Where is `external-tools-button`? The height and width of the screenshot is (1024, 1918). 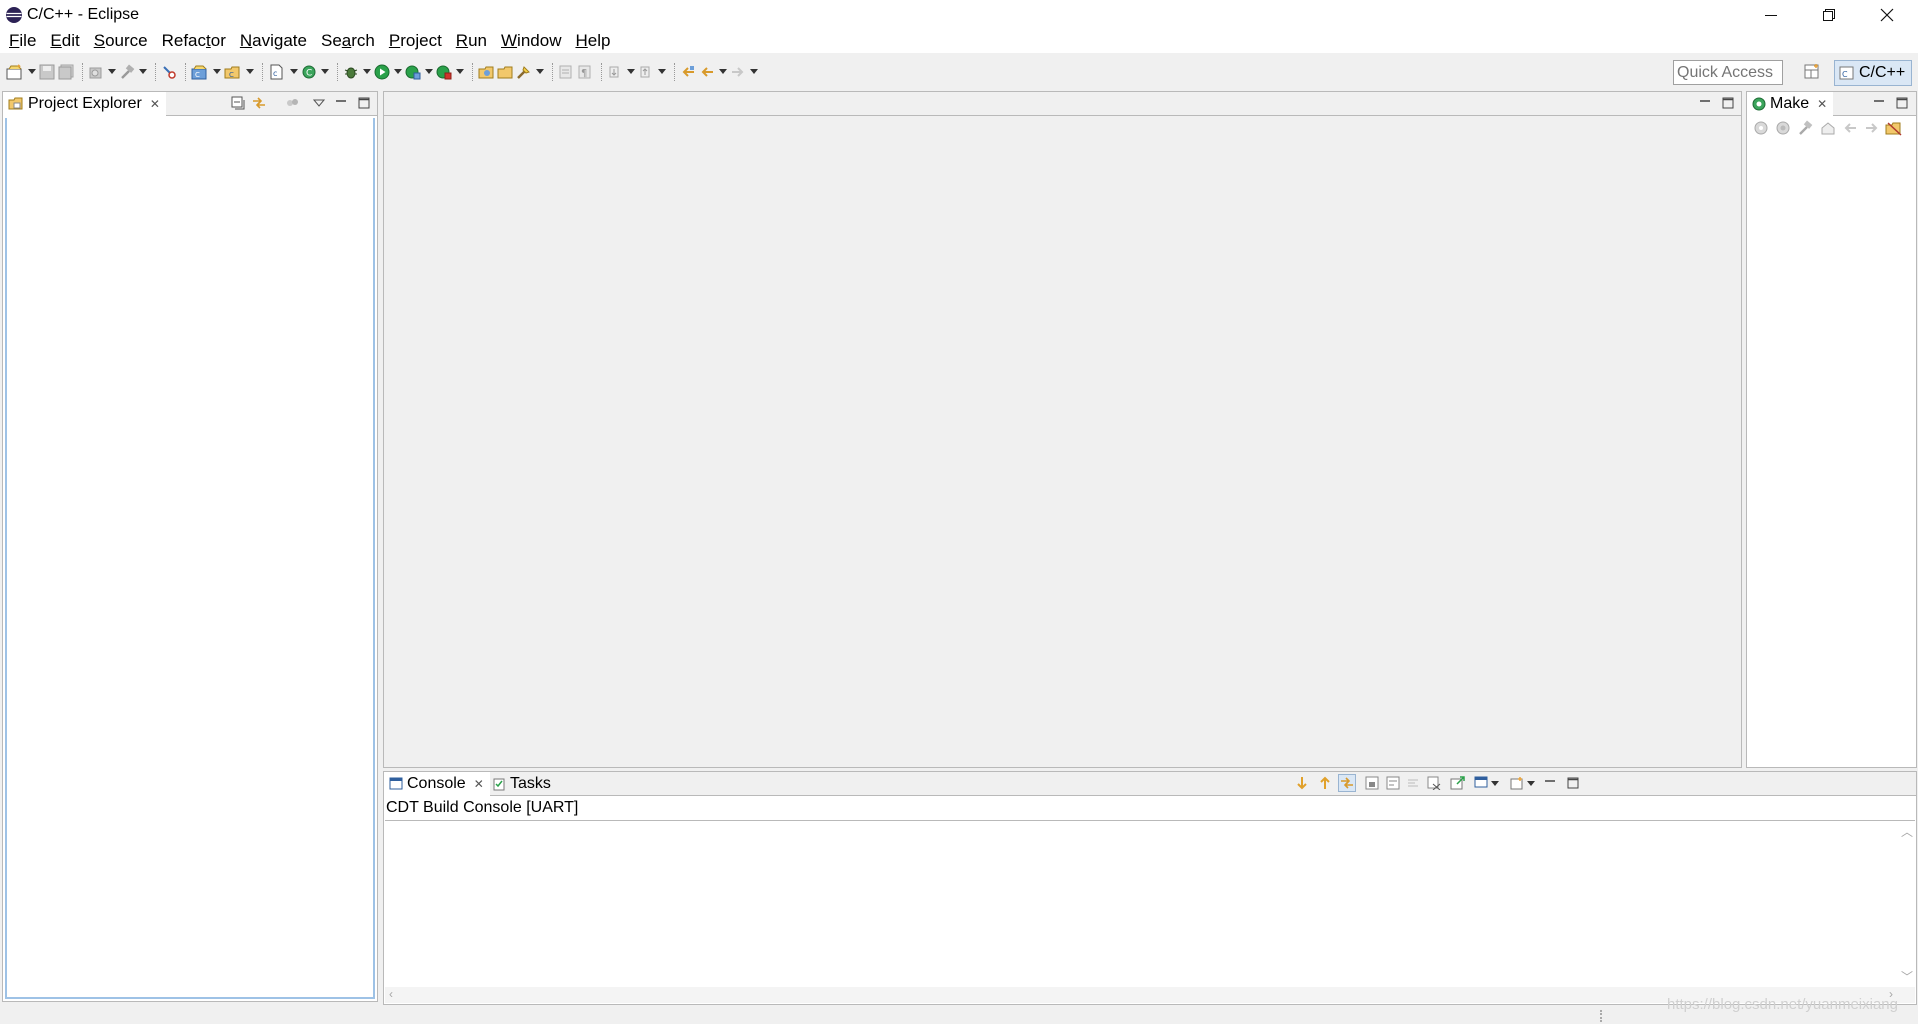
external-tools-button is located at coordinates (450, 72).